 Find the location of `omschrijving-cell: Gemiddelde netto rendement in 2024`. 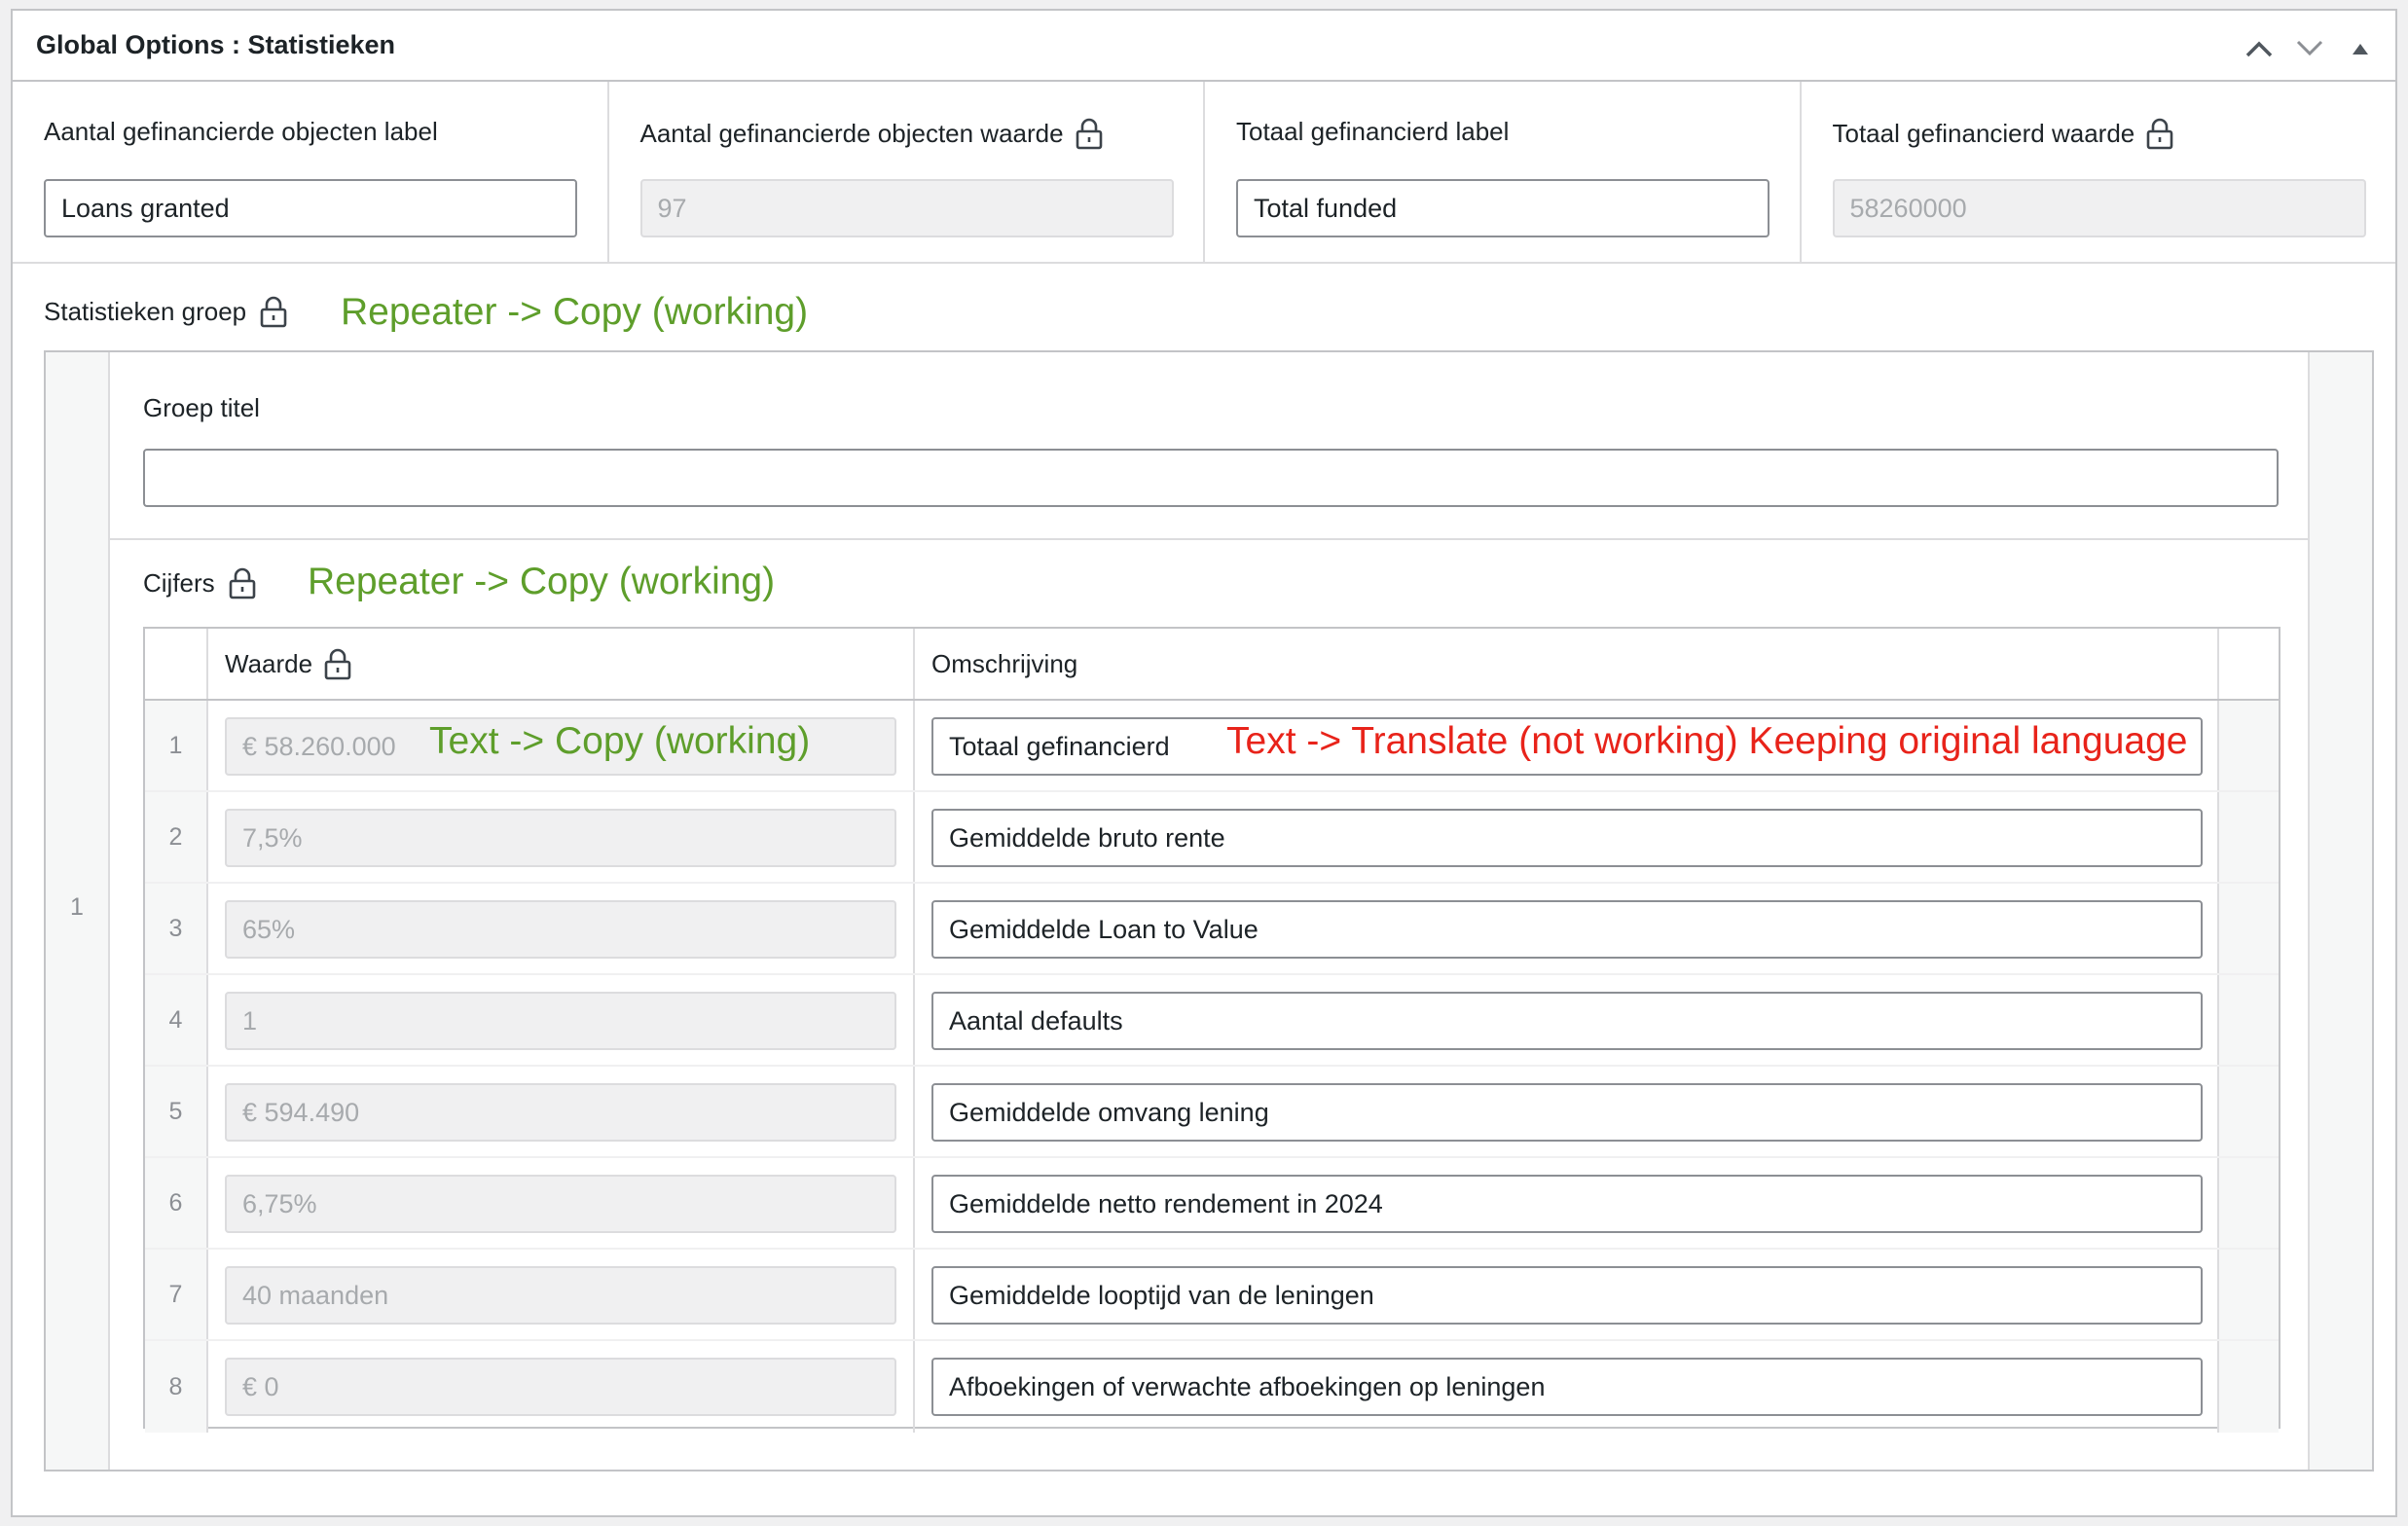

omschrijving-cell: Gemiddelde netto rendement in 2024 is located at coordinates (1567, 1203).